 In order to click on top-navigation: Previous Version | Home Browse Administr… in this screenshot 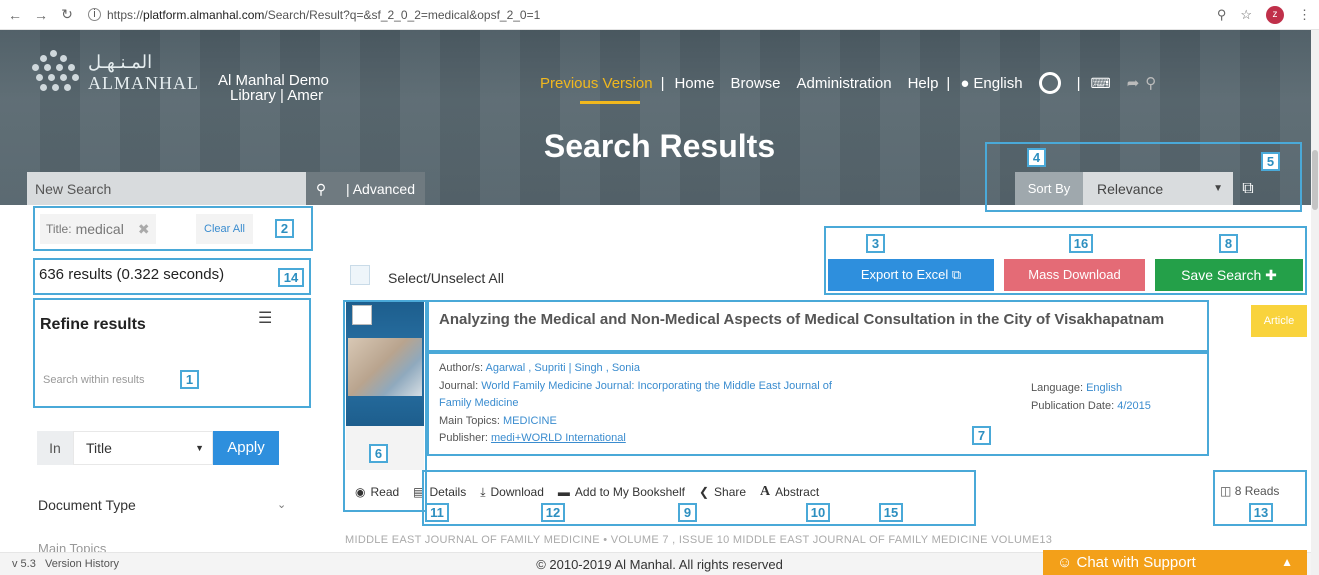, I will do `click(856, 88)`.